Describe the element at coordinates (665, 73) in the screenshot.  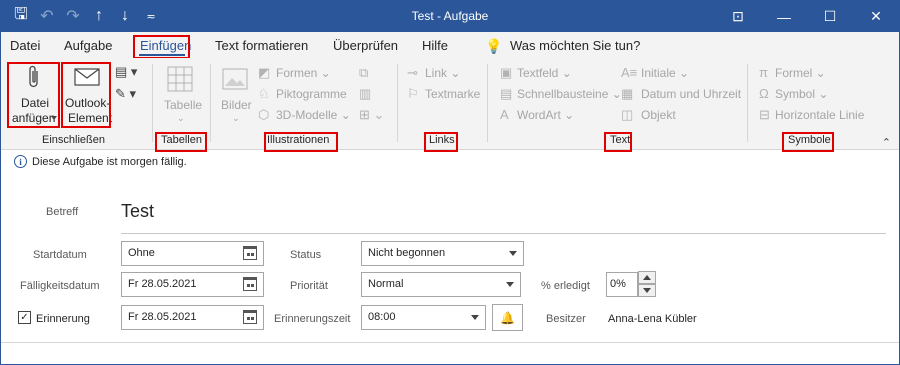
I see `initiale-button: Initiale ⌄` at that location.